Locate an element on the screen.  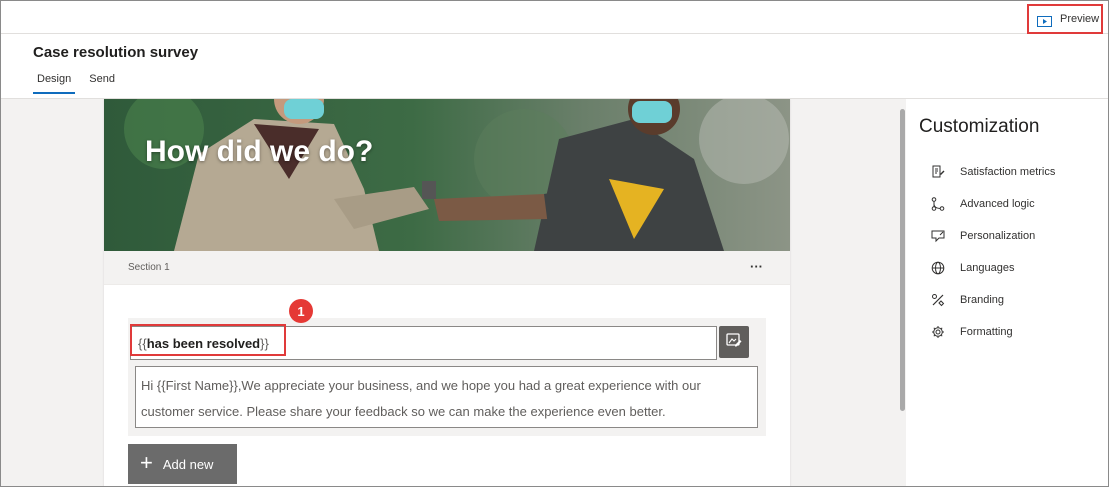
tab-design: Design is located at coordinates (54, 83).